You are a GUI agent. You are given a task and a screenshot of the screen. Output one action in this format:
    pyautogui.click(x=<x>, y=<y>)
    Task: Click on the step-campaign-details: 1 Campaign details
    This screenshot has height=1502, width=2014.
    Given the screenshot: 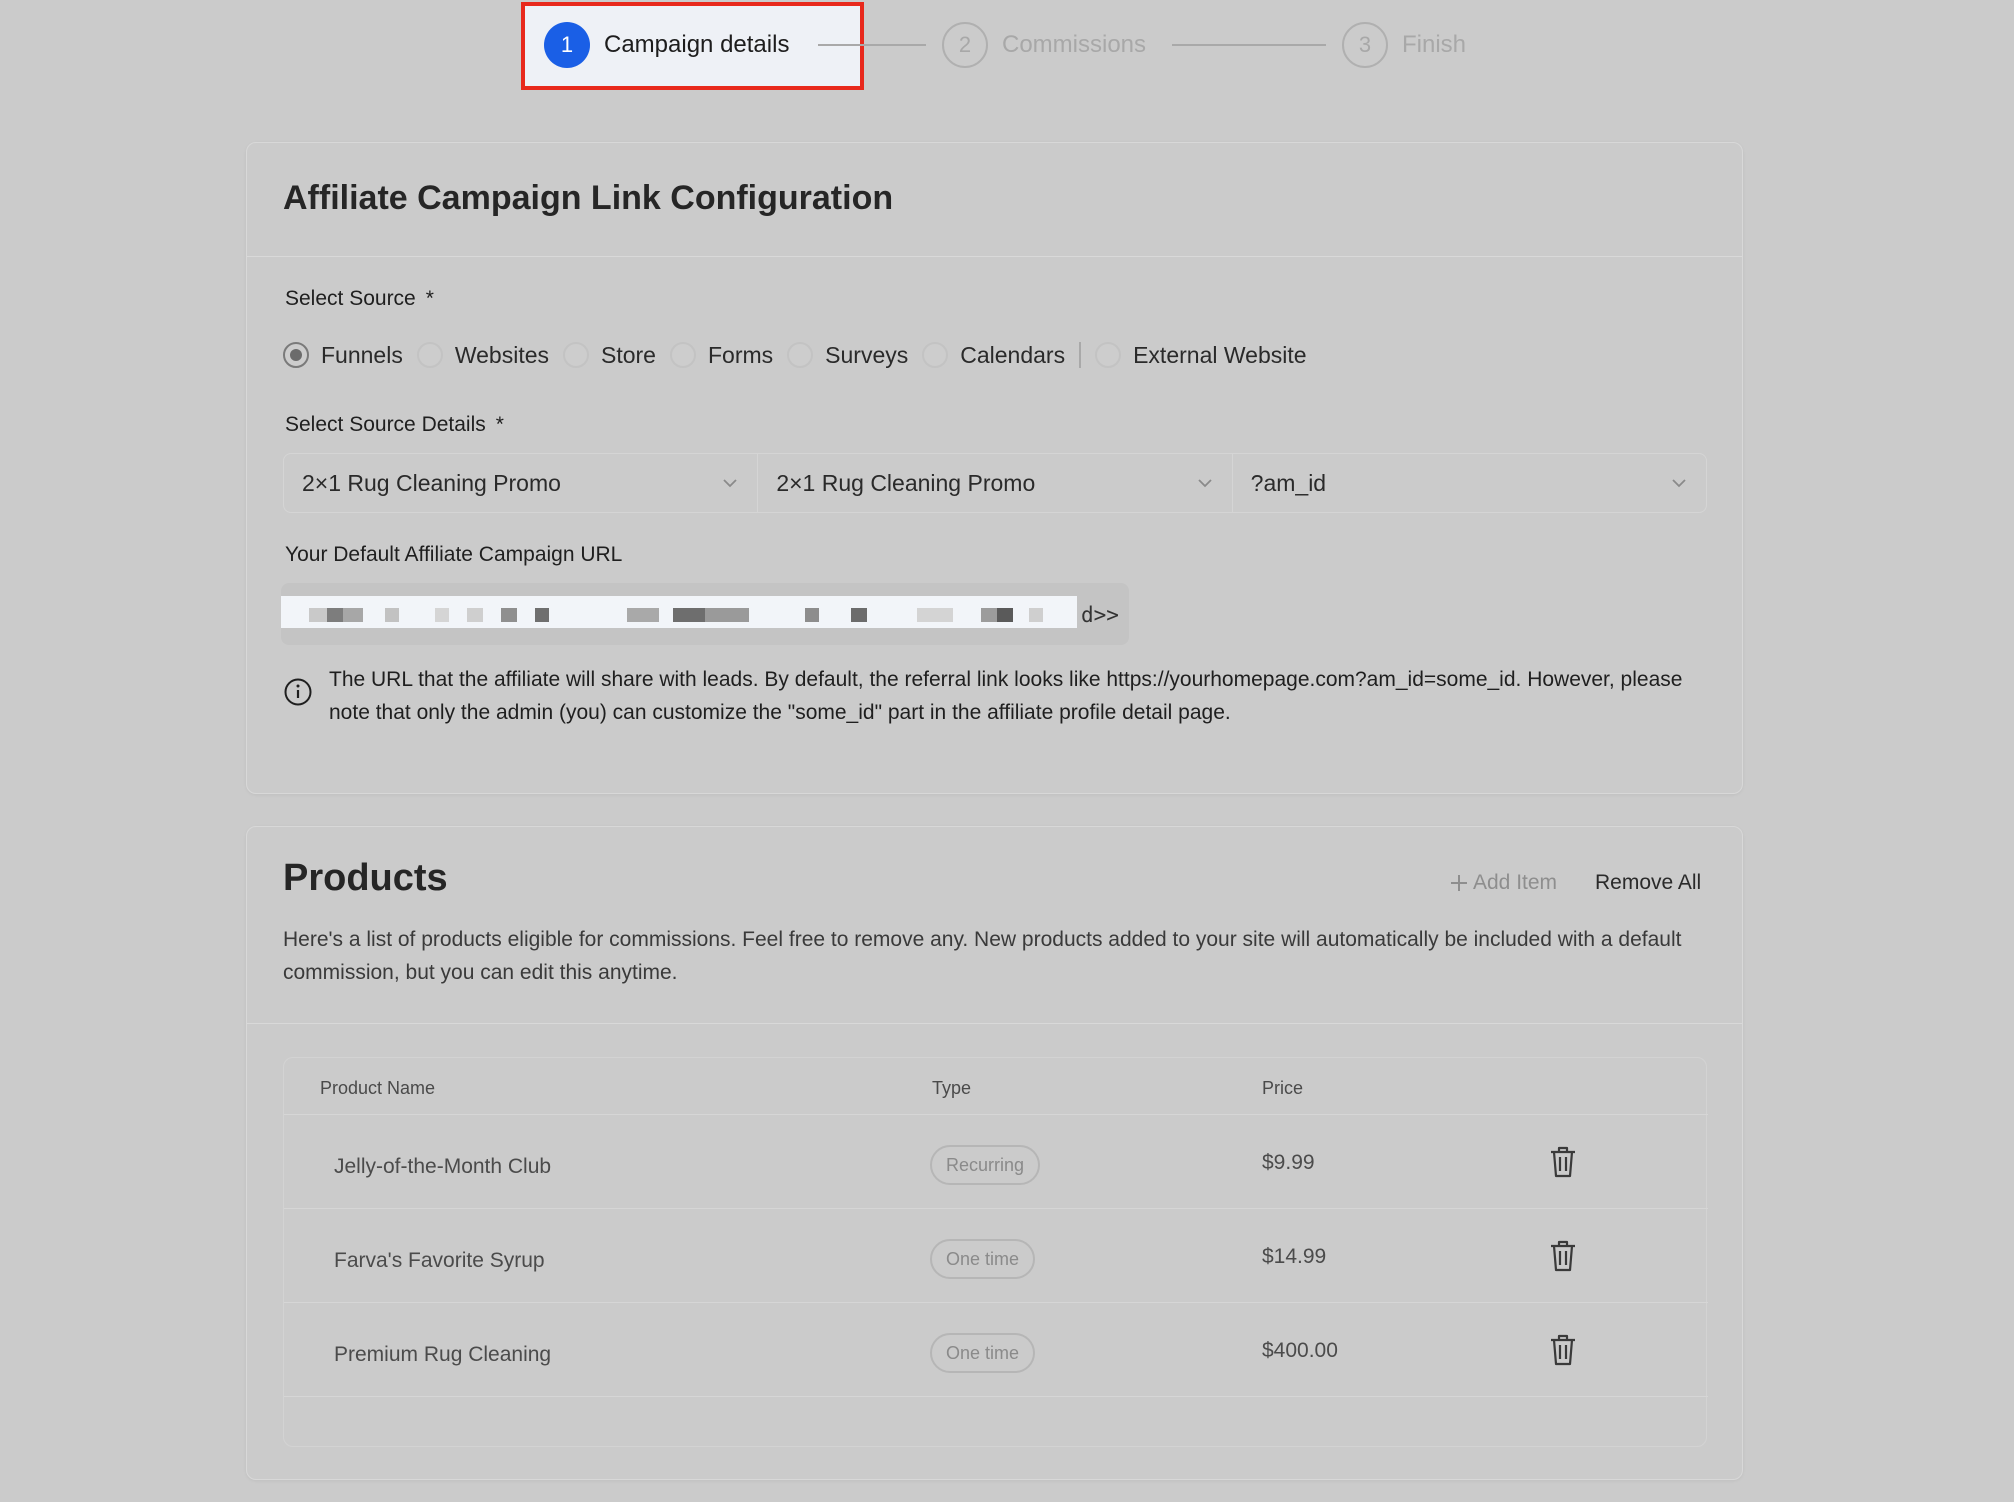 What is the action you would take?
    pyautogui.click(x=666, y=45)
    